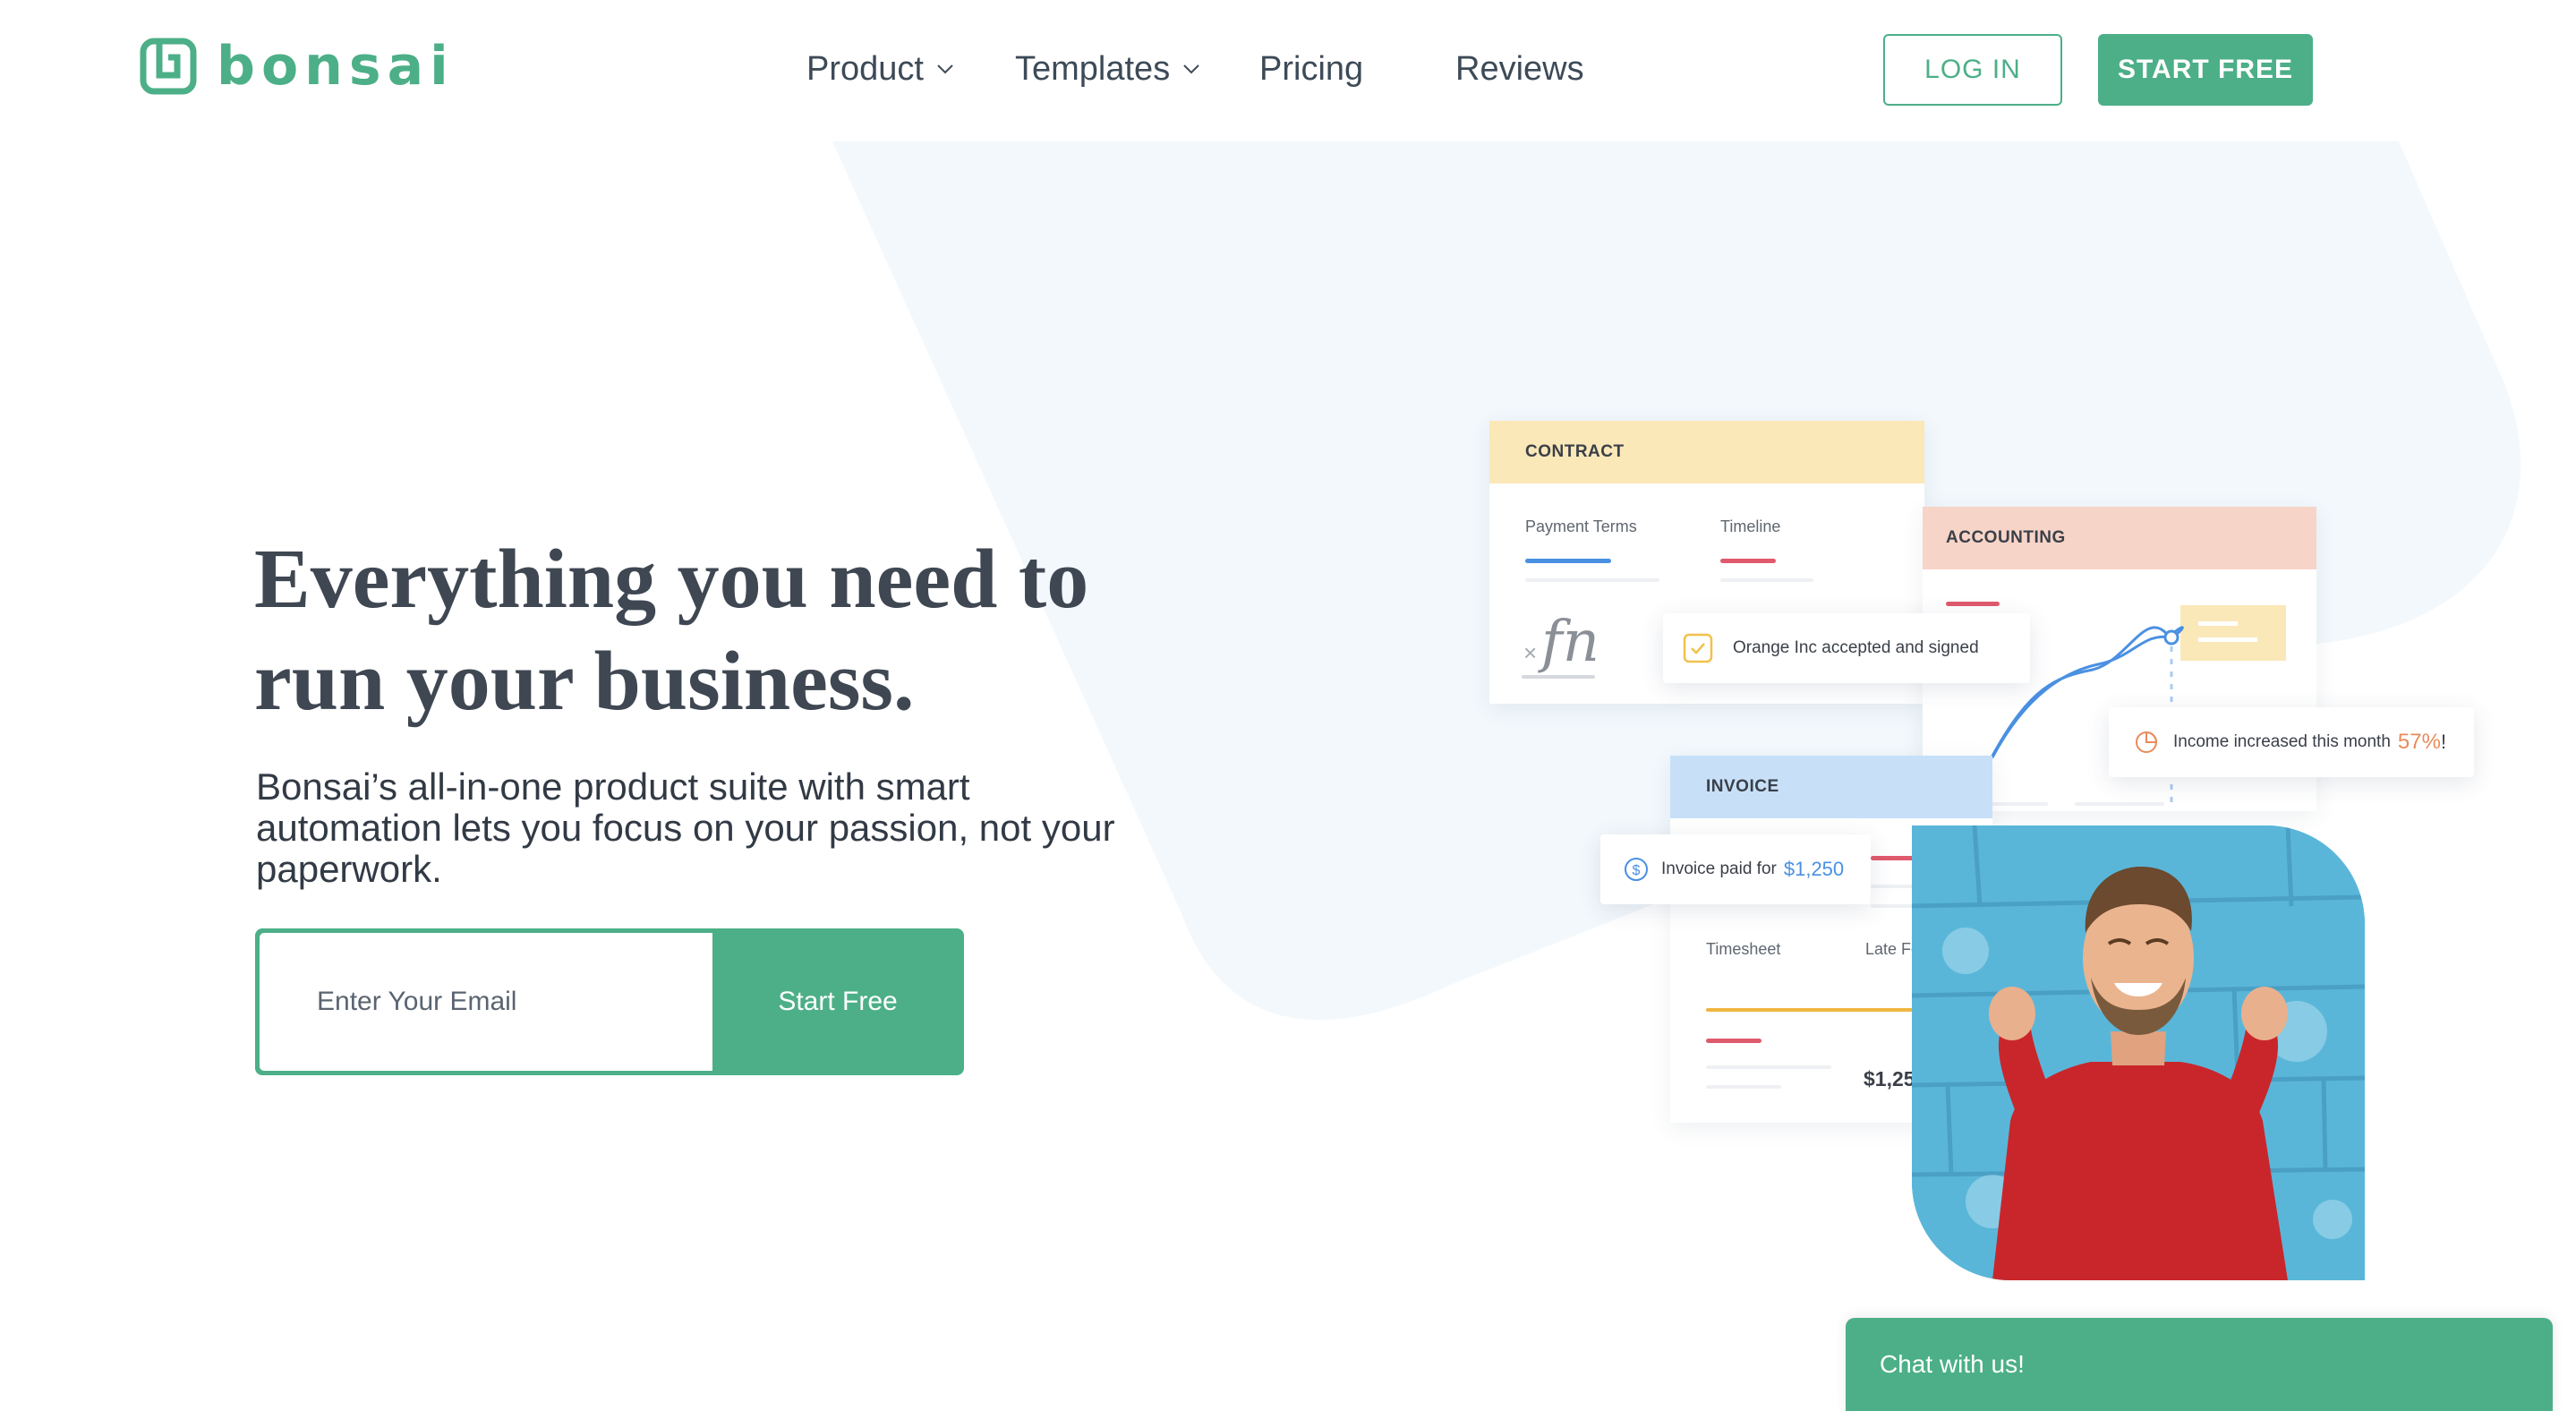 This screenshot has height=1411, width=2576. Describe the element at coordinates (2199, 1364) in the screenshot. I see `chat-widget: Chat with us!` at that location.